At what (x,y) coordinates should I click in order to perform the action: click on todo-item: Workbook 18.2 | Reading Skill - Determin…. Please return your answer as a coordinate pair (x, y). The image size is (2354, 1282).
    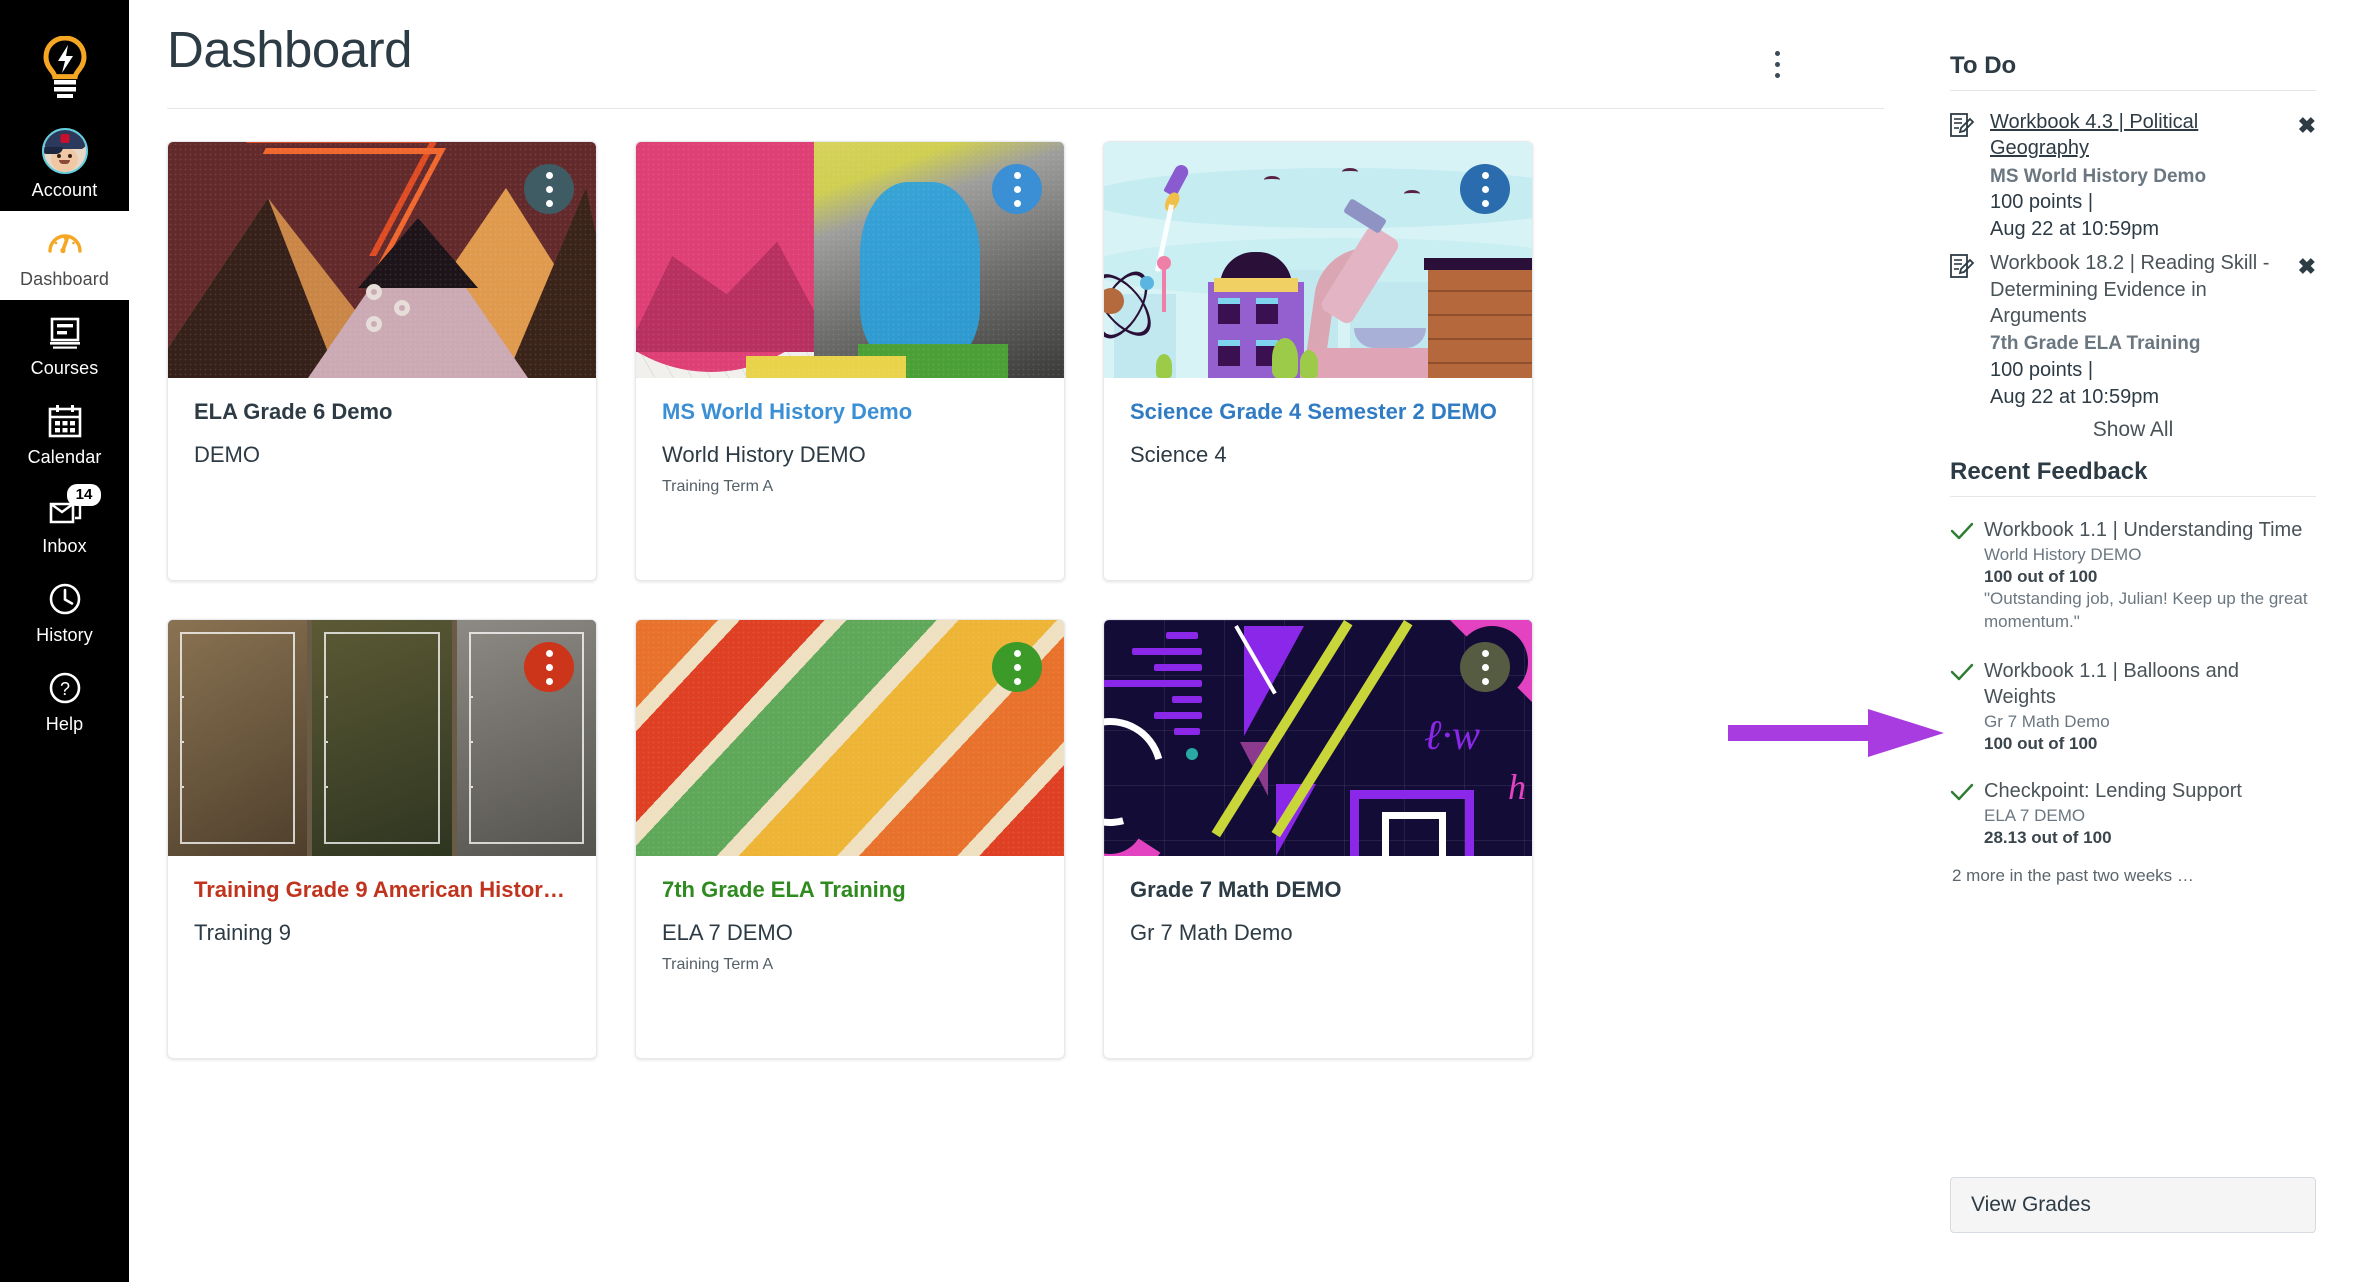
    Looking at the image, I should click on (2133, 326).